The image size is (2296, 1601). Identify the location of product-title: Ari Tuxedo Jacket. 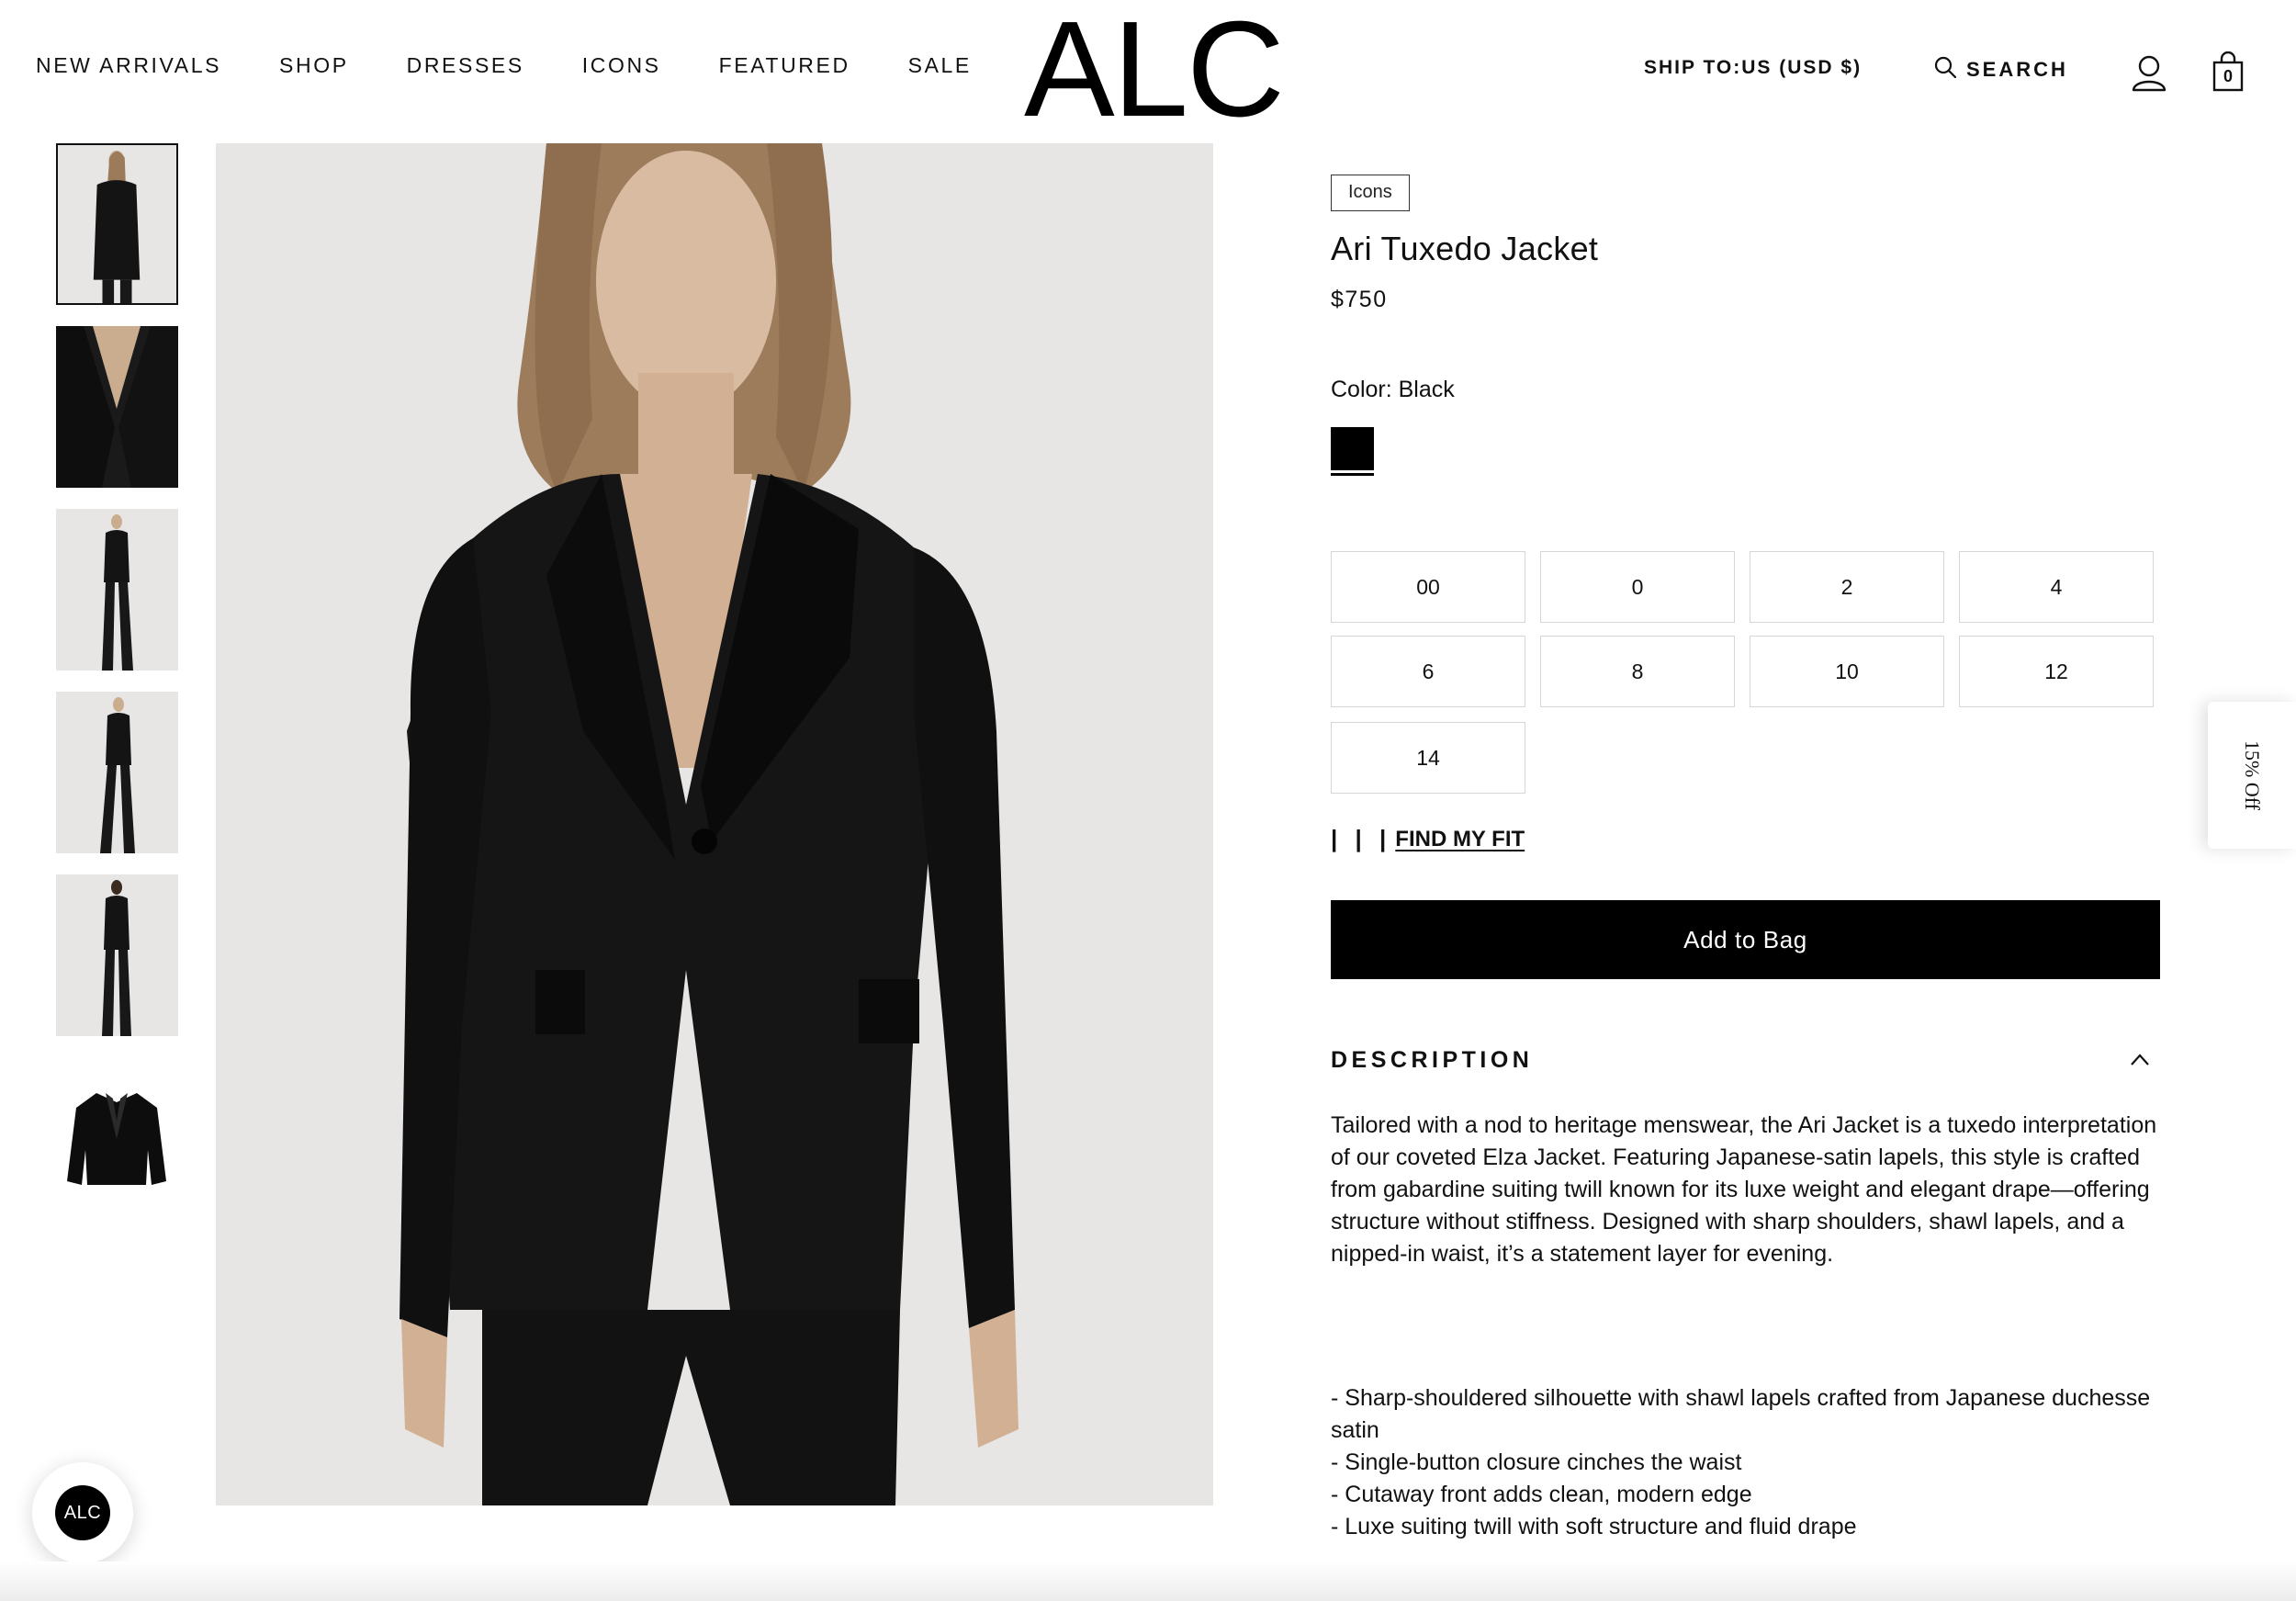
(1465, 248).